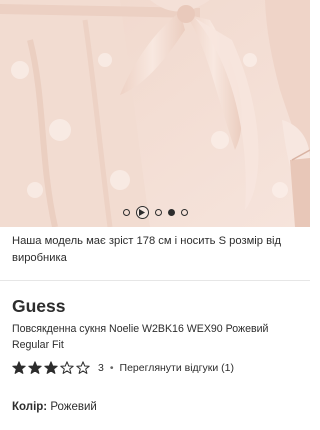  I want to click on rating-stars, so click(51, 368).